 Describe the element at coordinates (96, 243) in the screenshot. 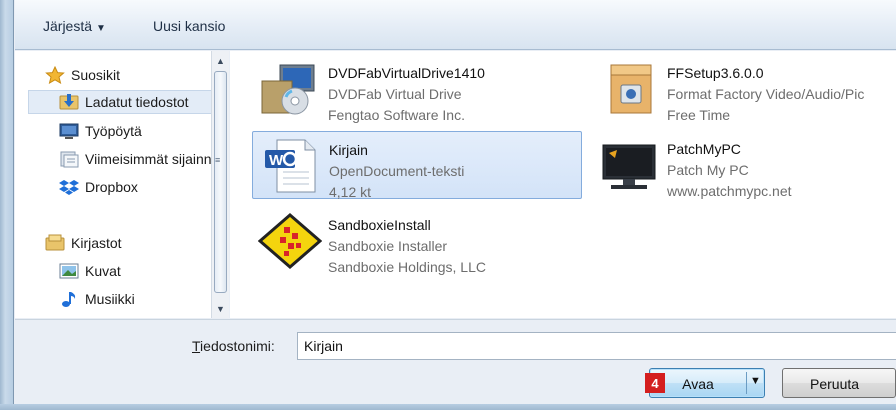

I see `nav-item-label: Kirjastot` at that location.